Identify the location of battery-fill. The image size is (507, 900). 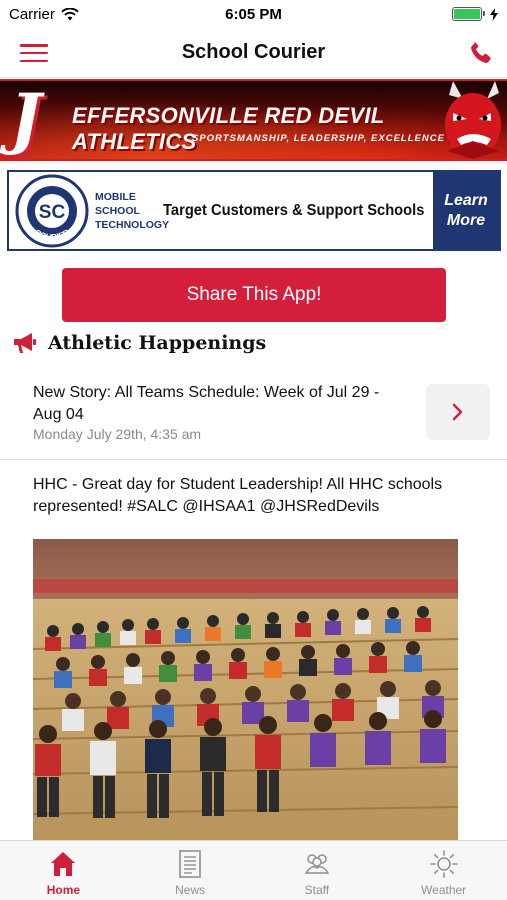
(467, 14).